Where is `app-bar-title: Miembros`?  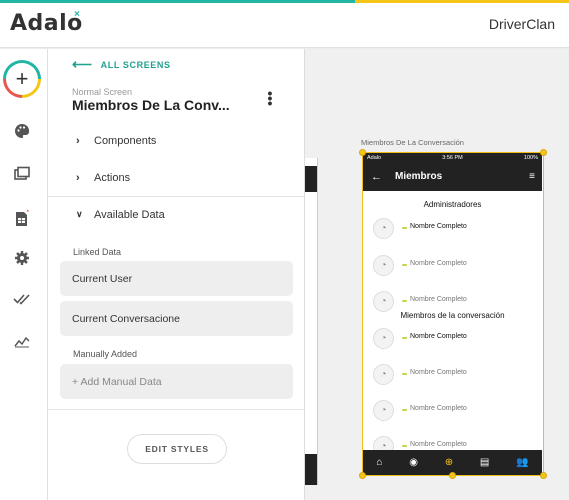
app-bar-title: Miembros is located at coordinates (419, 176).